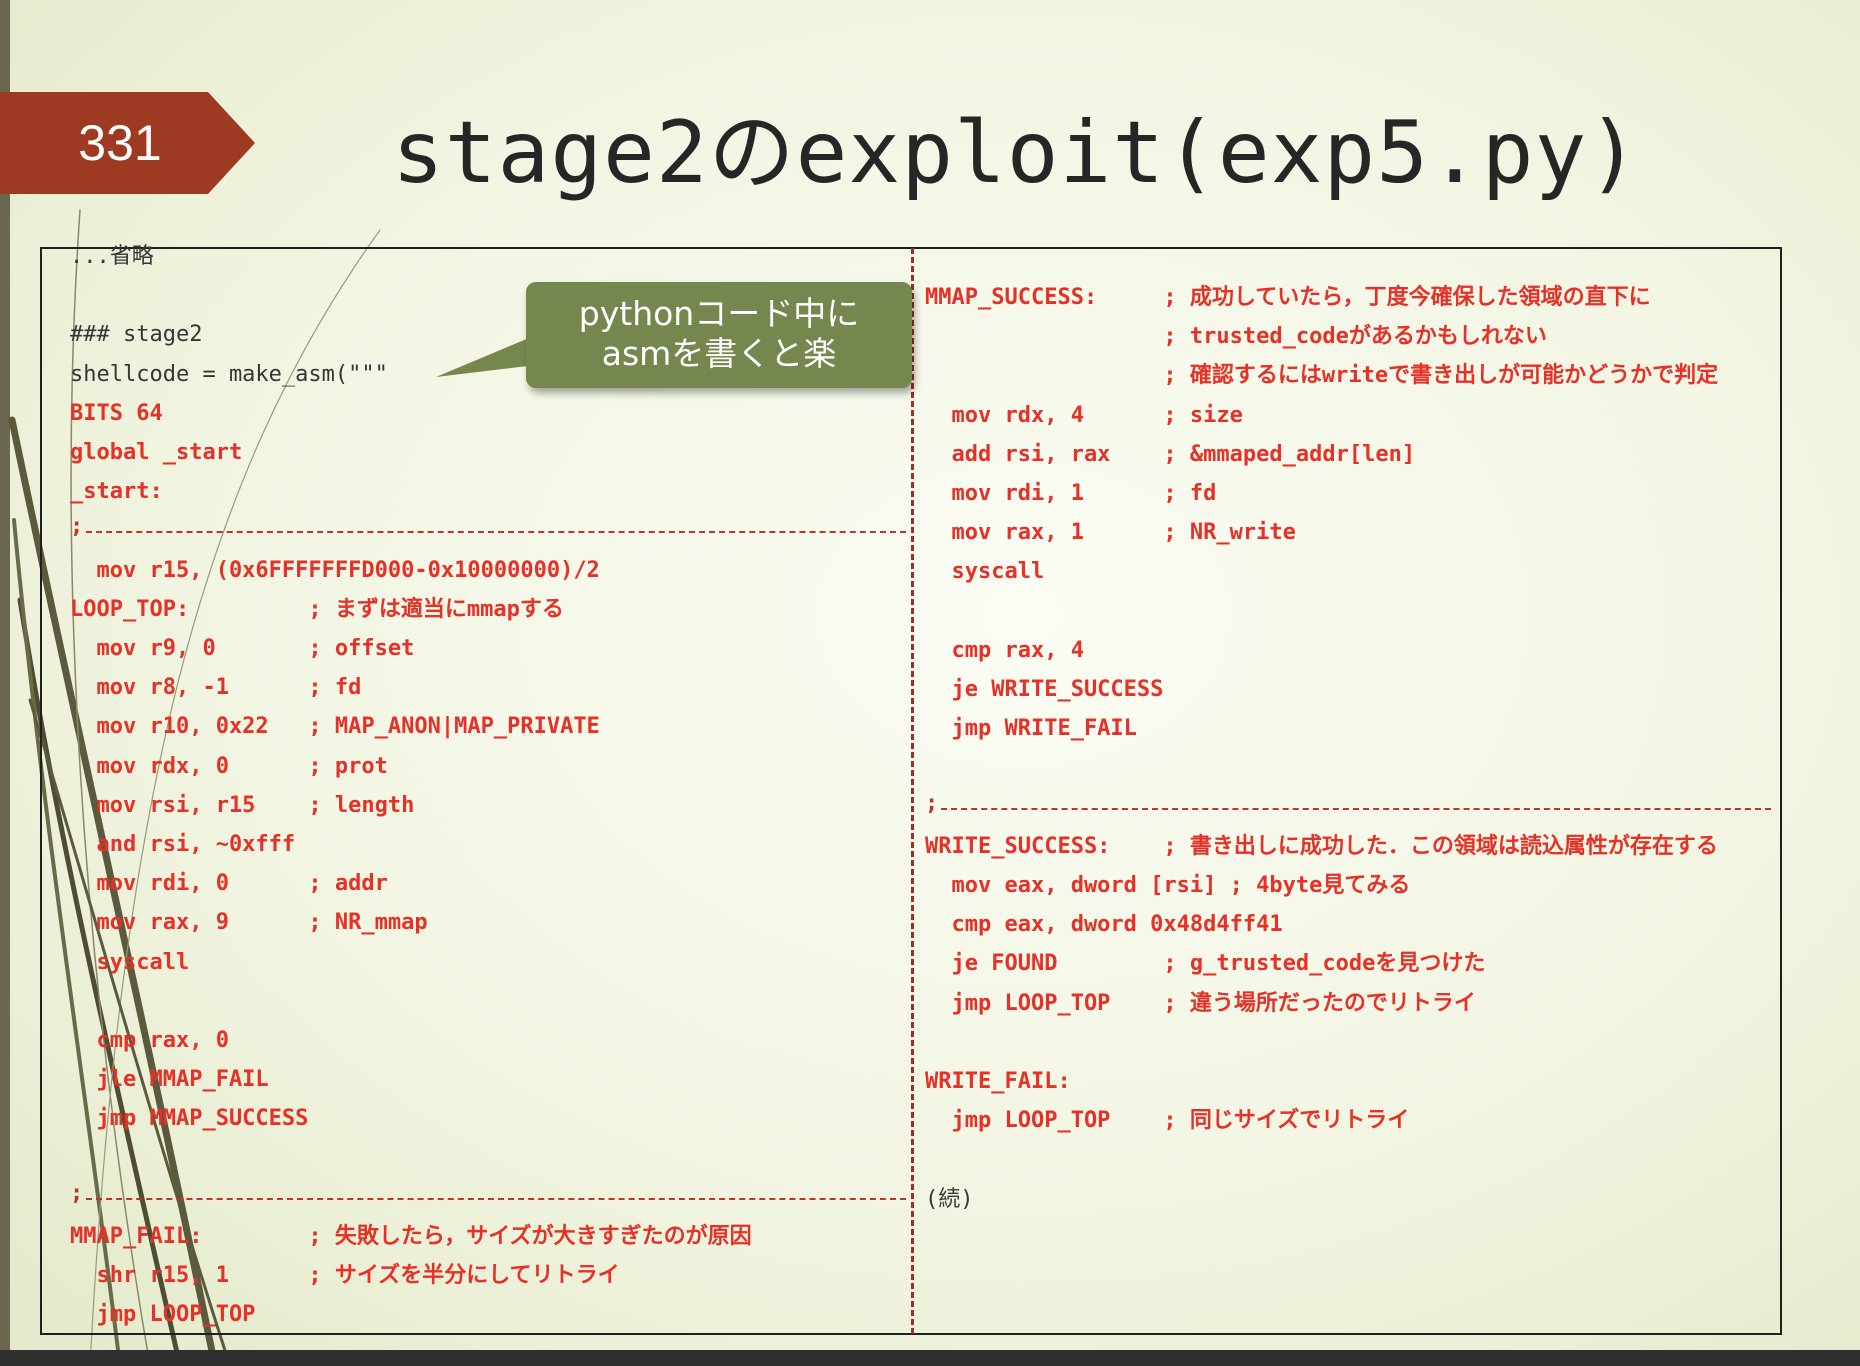 The height and width of the screenshot is (1366, 1860). I want to click on code-line: shellcode = make_asm(""", so click(229, 374).